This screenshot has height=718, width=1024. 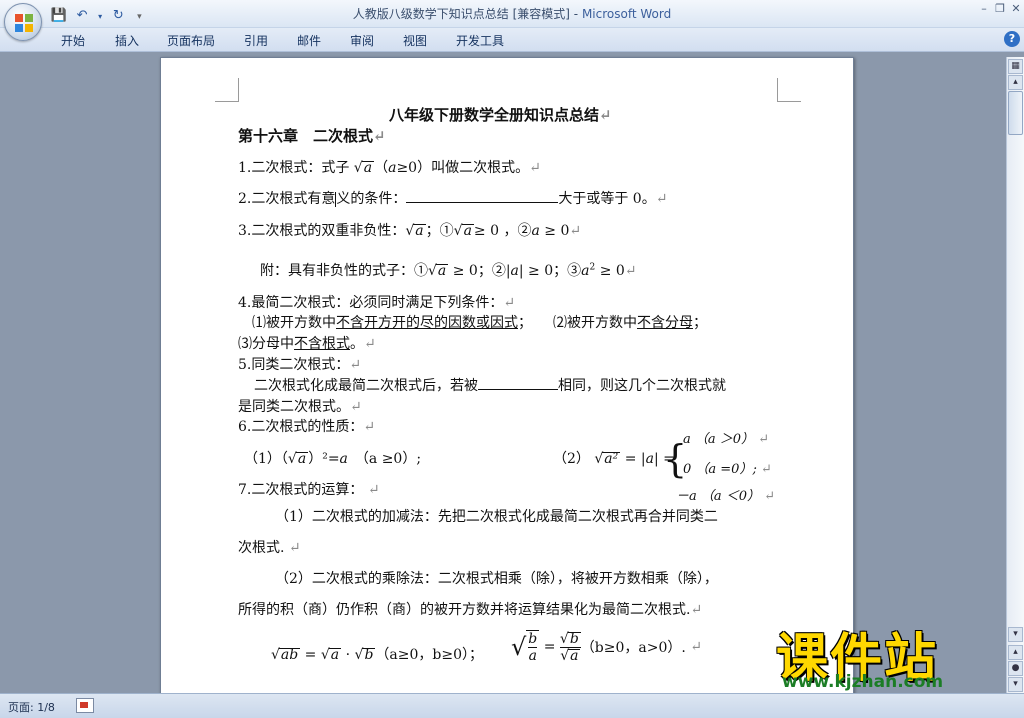 What do you see at coordinates (470, 610) in the screenshot?
I see `doc-line-17: 所得的积（商）仍作积（商）的被开方数并将运算结果化为最简二次根式.↵` at bounding box center [470, 610].